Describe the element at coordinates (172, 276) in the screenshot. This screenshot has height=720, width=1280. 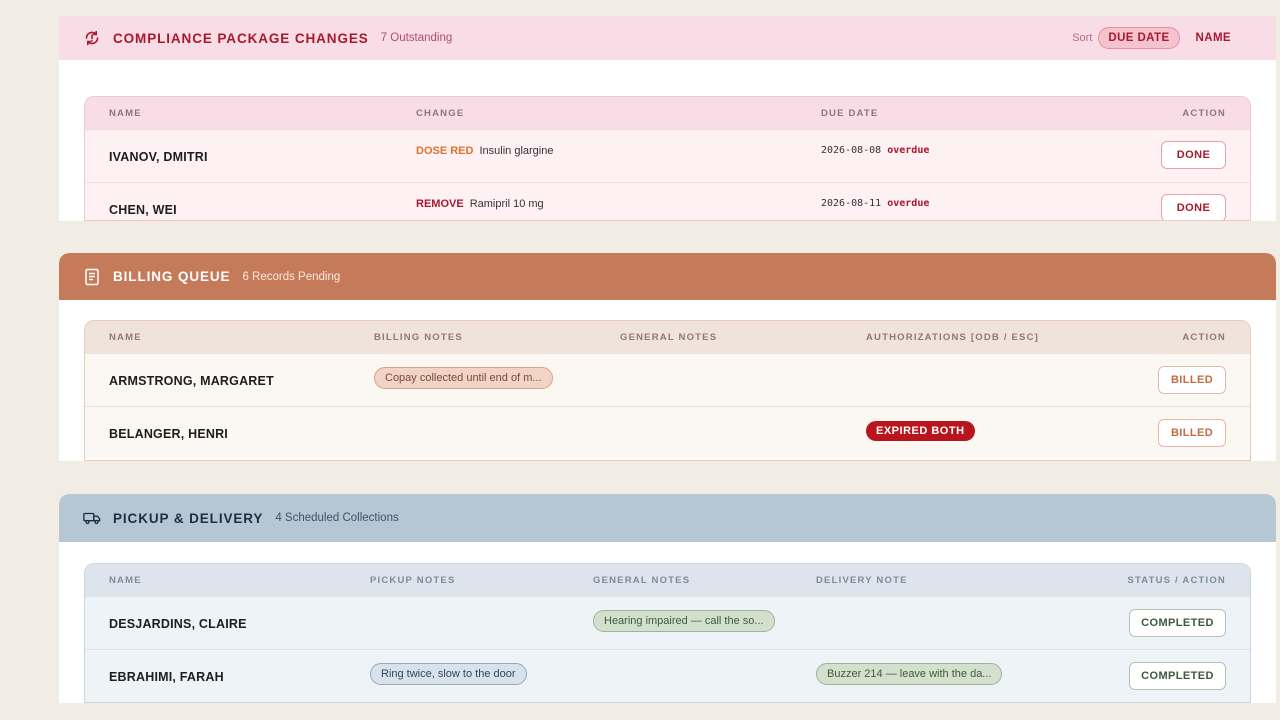
I see `billing-title: BILLING QUEUE` at that location.